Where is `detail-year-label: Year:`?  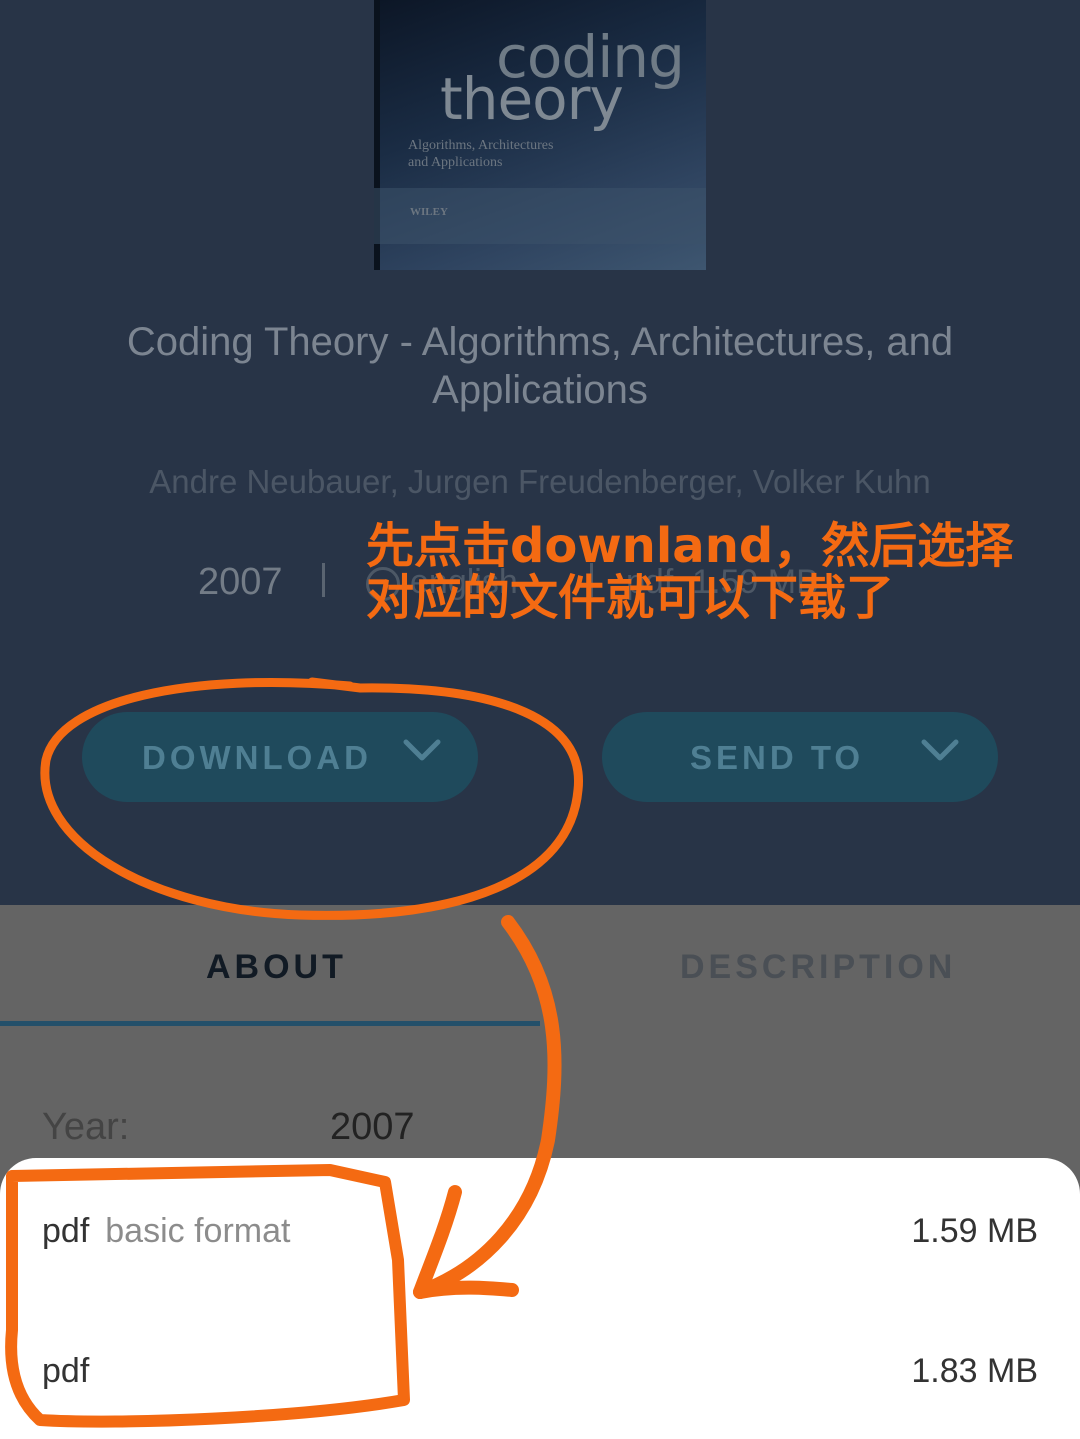 detail-year-label: Year: is located at coordinates (86, 1127).